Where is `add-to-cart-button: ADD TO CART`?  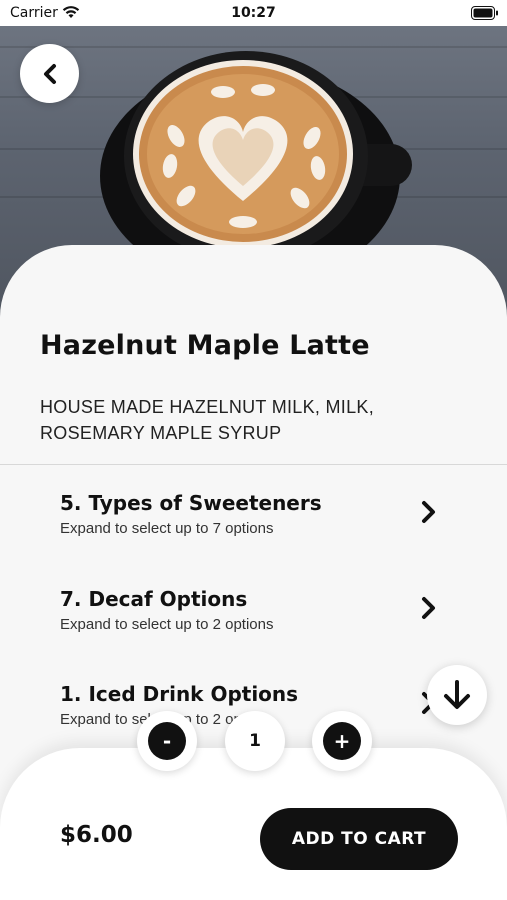 add-to-cart-button: ADD TO CART is located at coordinates (359, 839).